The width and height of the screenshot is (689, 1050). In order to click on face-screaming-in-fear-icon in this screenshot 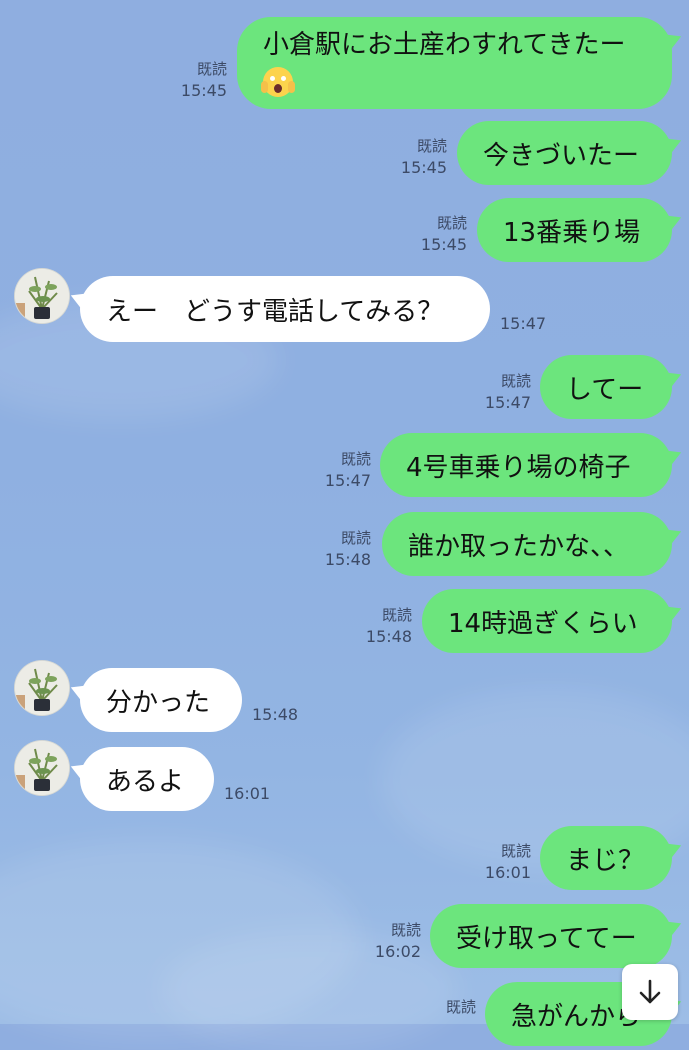, I will do `click(278, 82)`.